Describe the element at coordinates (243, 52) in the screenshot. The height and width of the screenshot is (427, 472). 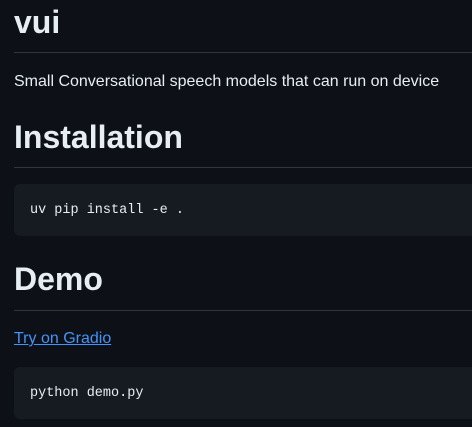
I see `title-divider` at that location.